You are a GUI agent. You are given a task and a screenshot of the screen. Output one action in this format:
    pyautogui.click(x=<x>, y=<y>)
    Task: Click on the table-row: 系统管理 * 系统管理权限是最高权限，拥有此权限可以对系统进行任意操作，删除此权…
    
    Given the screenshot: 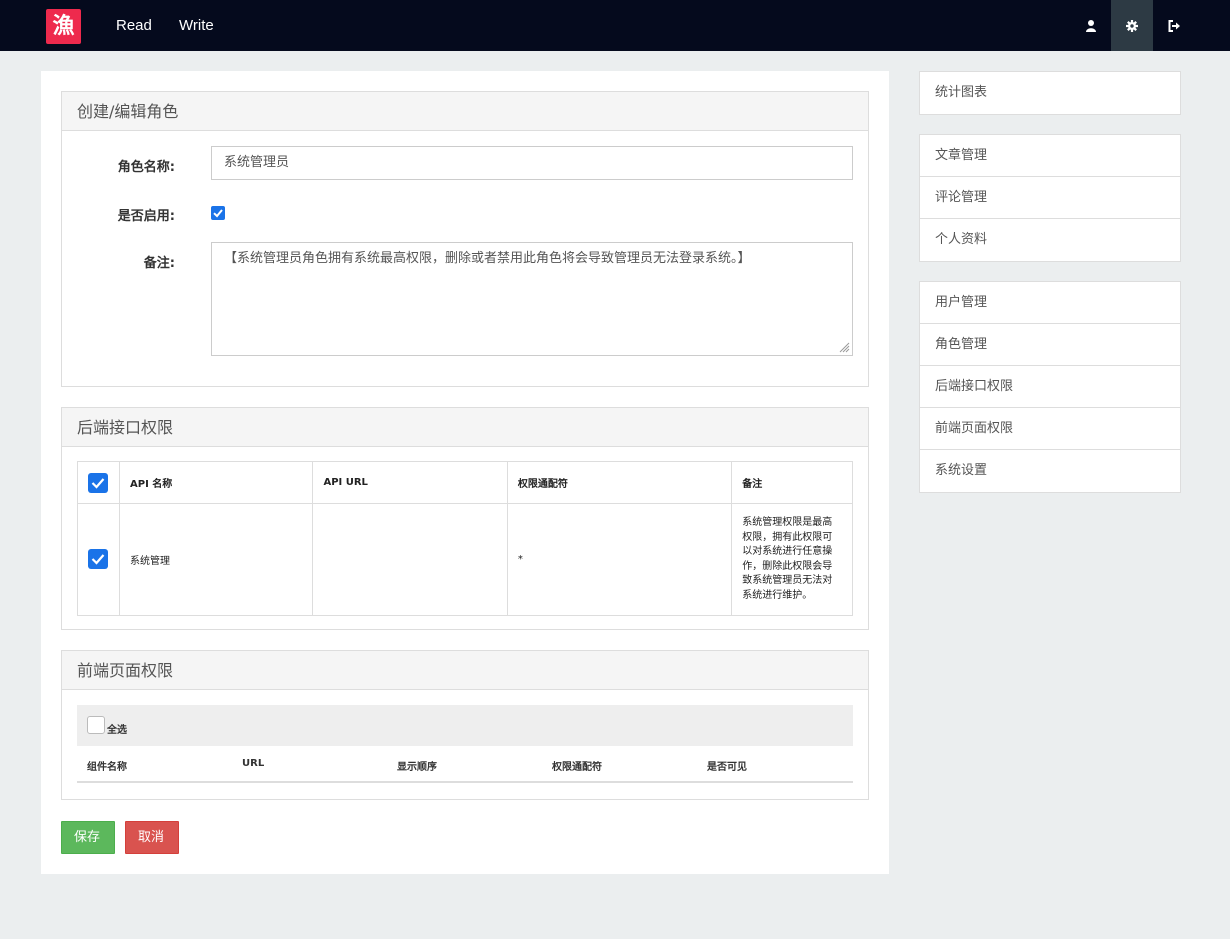 What is the action you would take?
    pyautogui.click(x=465, y=559)
    